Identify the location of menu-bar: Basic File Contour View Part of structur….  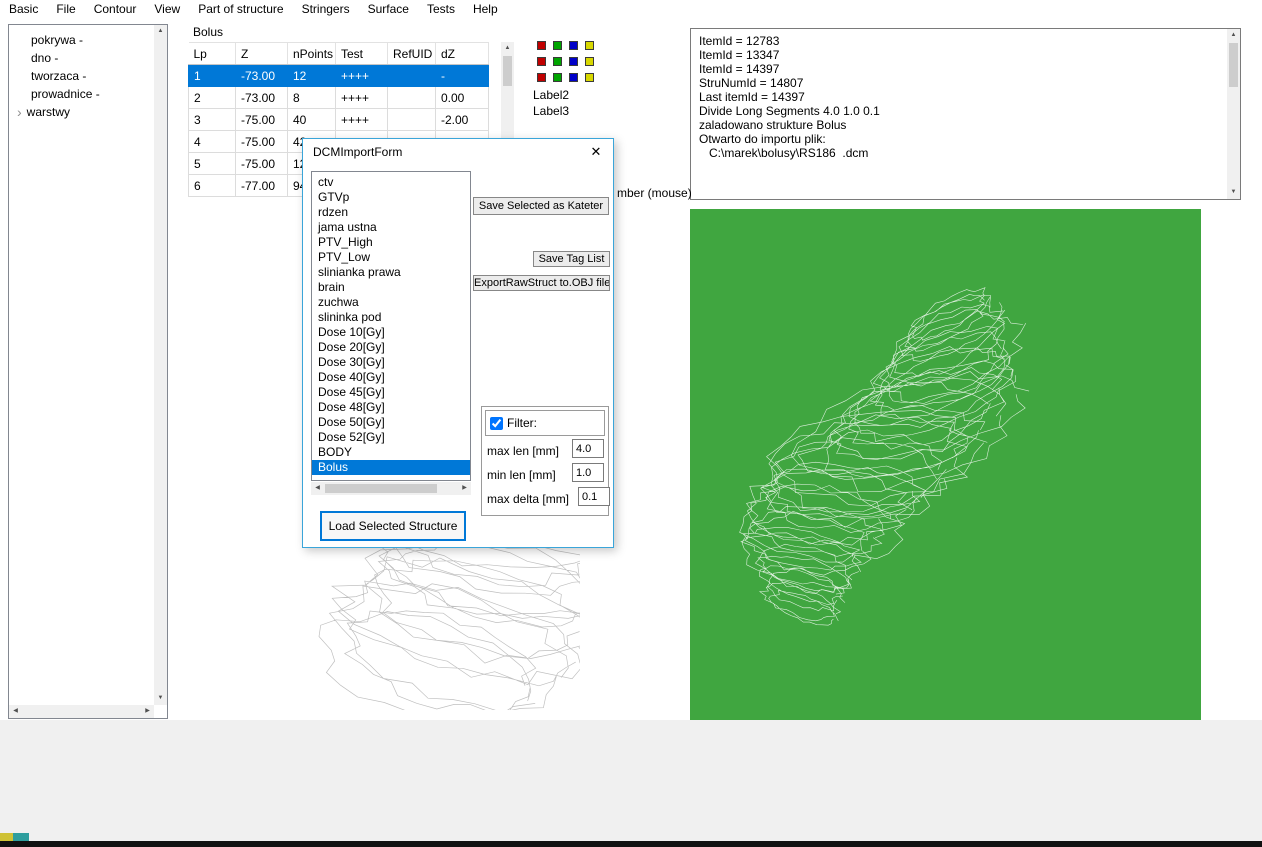
(631, 8).